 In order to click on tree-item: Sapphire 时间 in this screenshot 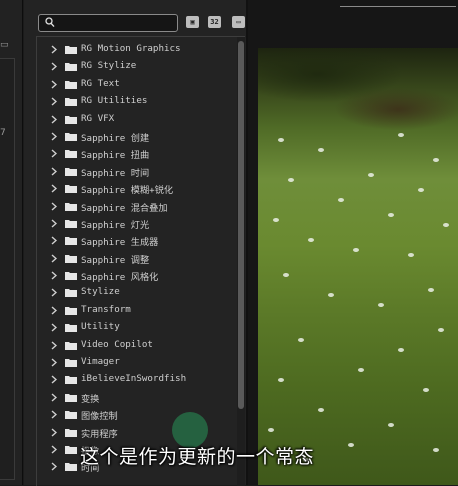, I will do `click(135, 171)`.